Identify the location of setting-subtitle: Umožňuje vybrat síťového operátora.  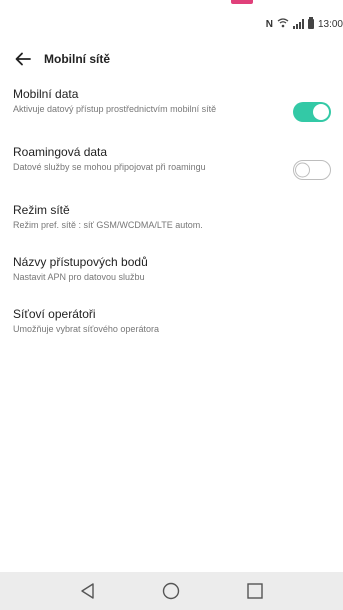
(86, 329).